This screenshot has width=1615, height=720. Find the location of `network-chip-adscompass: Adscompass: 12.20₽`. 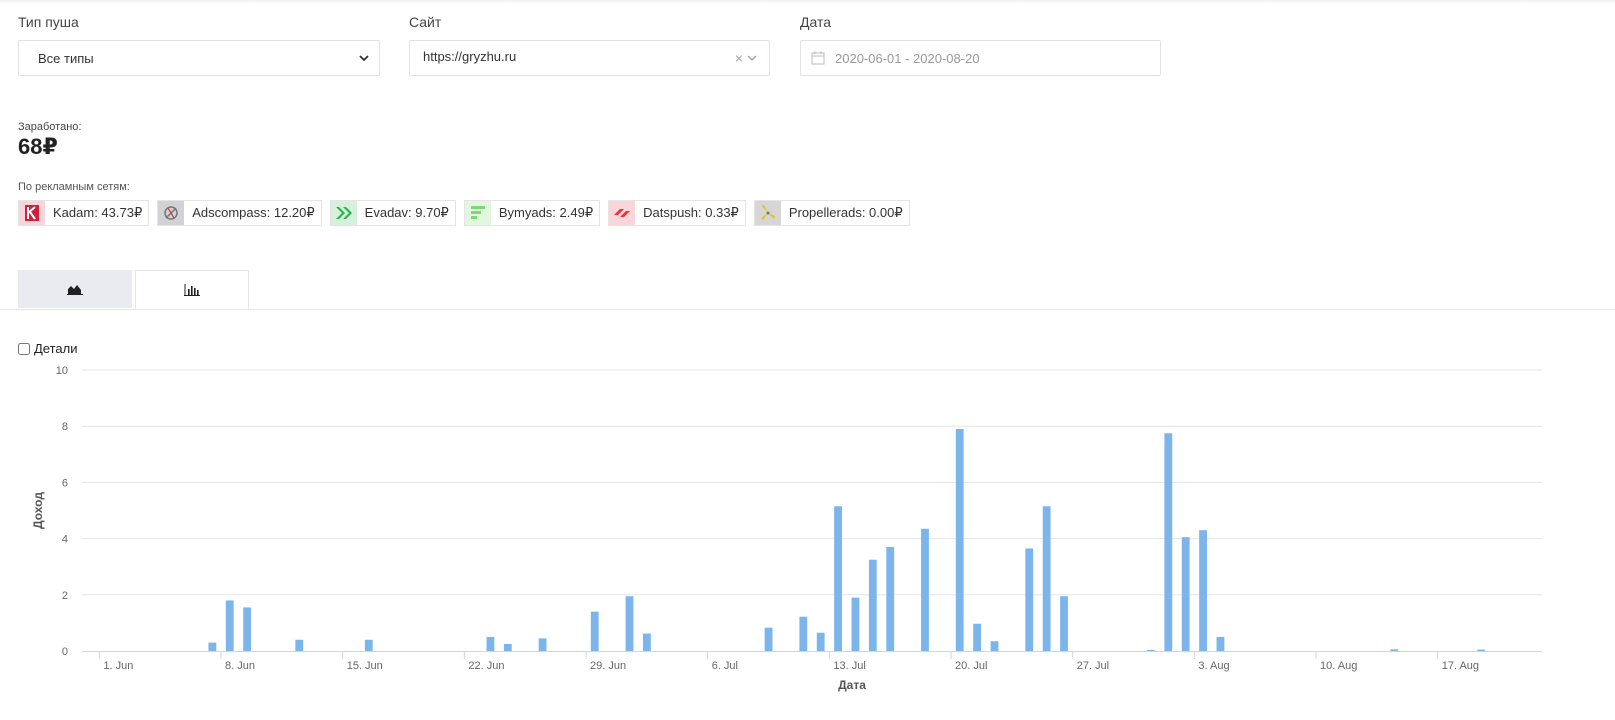

network-chip-adscompass: Adscompass: 12.20₽ is located at coordinates (239, 213).